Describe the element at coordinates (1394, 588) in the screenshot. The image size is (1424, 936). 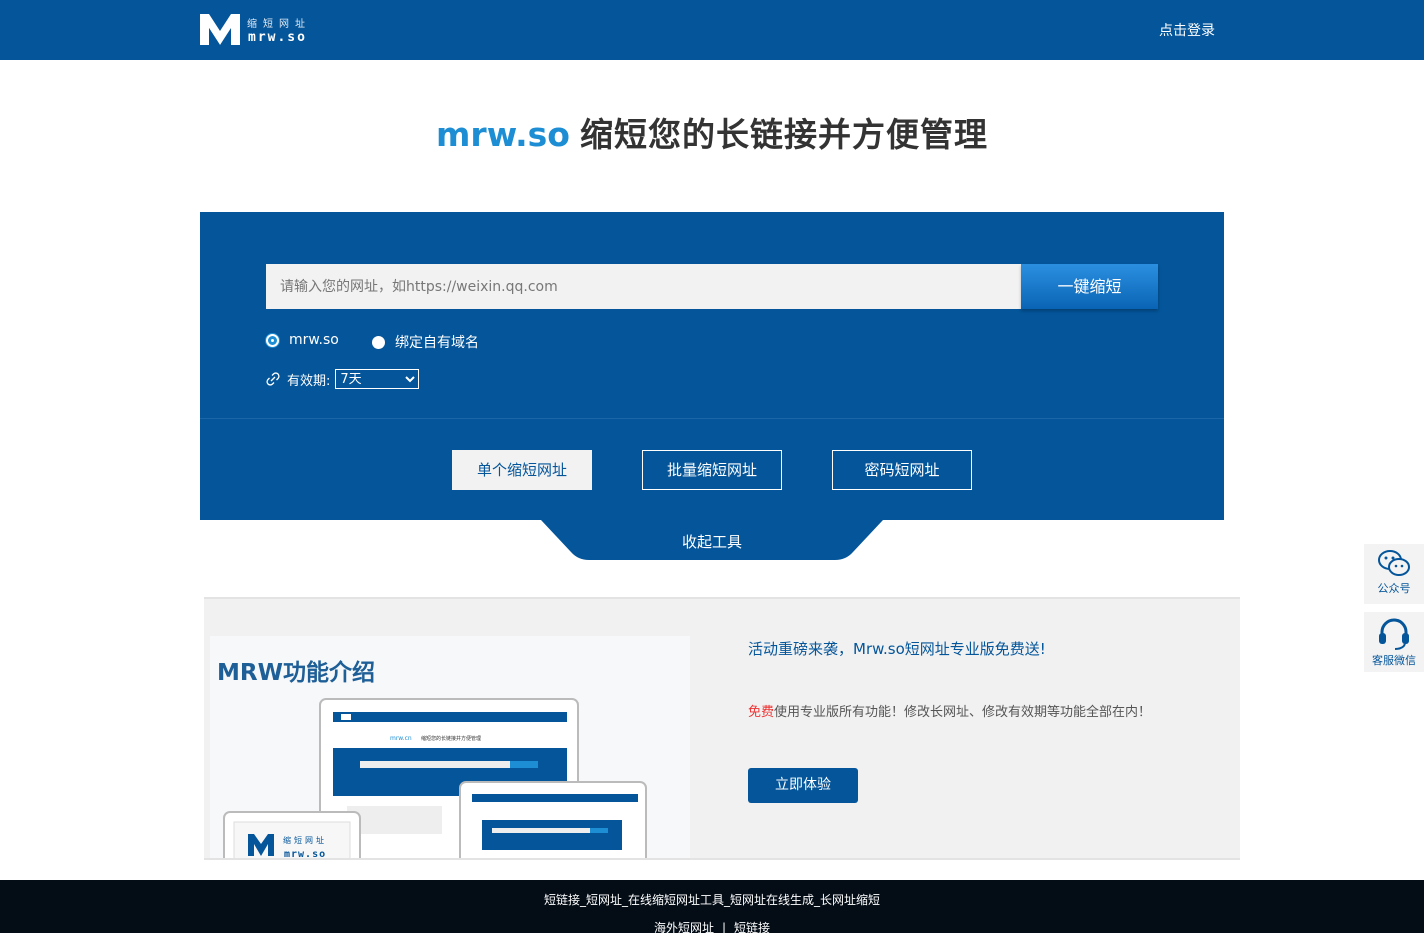
I see `sidebar-item-label: 公众号` at that location.